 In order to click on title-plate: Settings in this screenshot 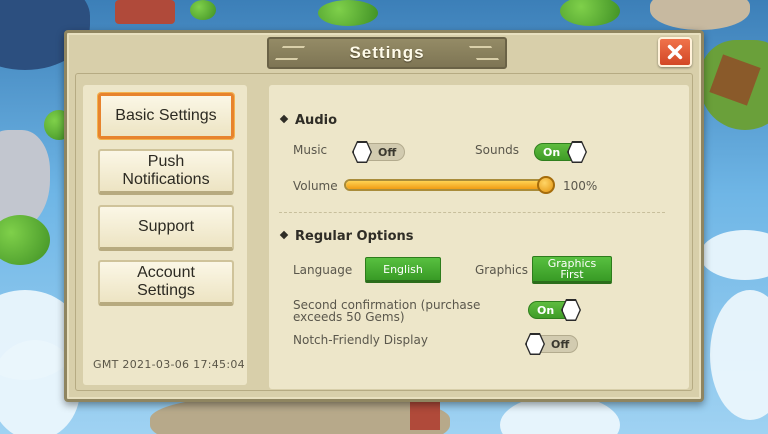, I will do `click(387, 53)`.